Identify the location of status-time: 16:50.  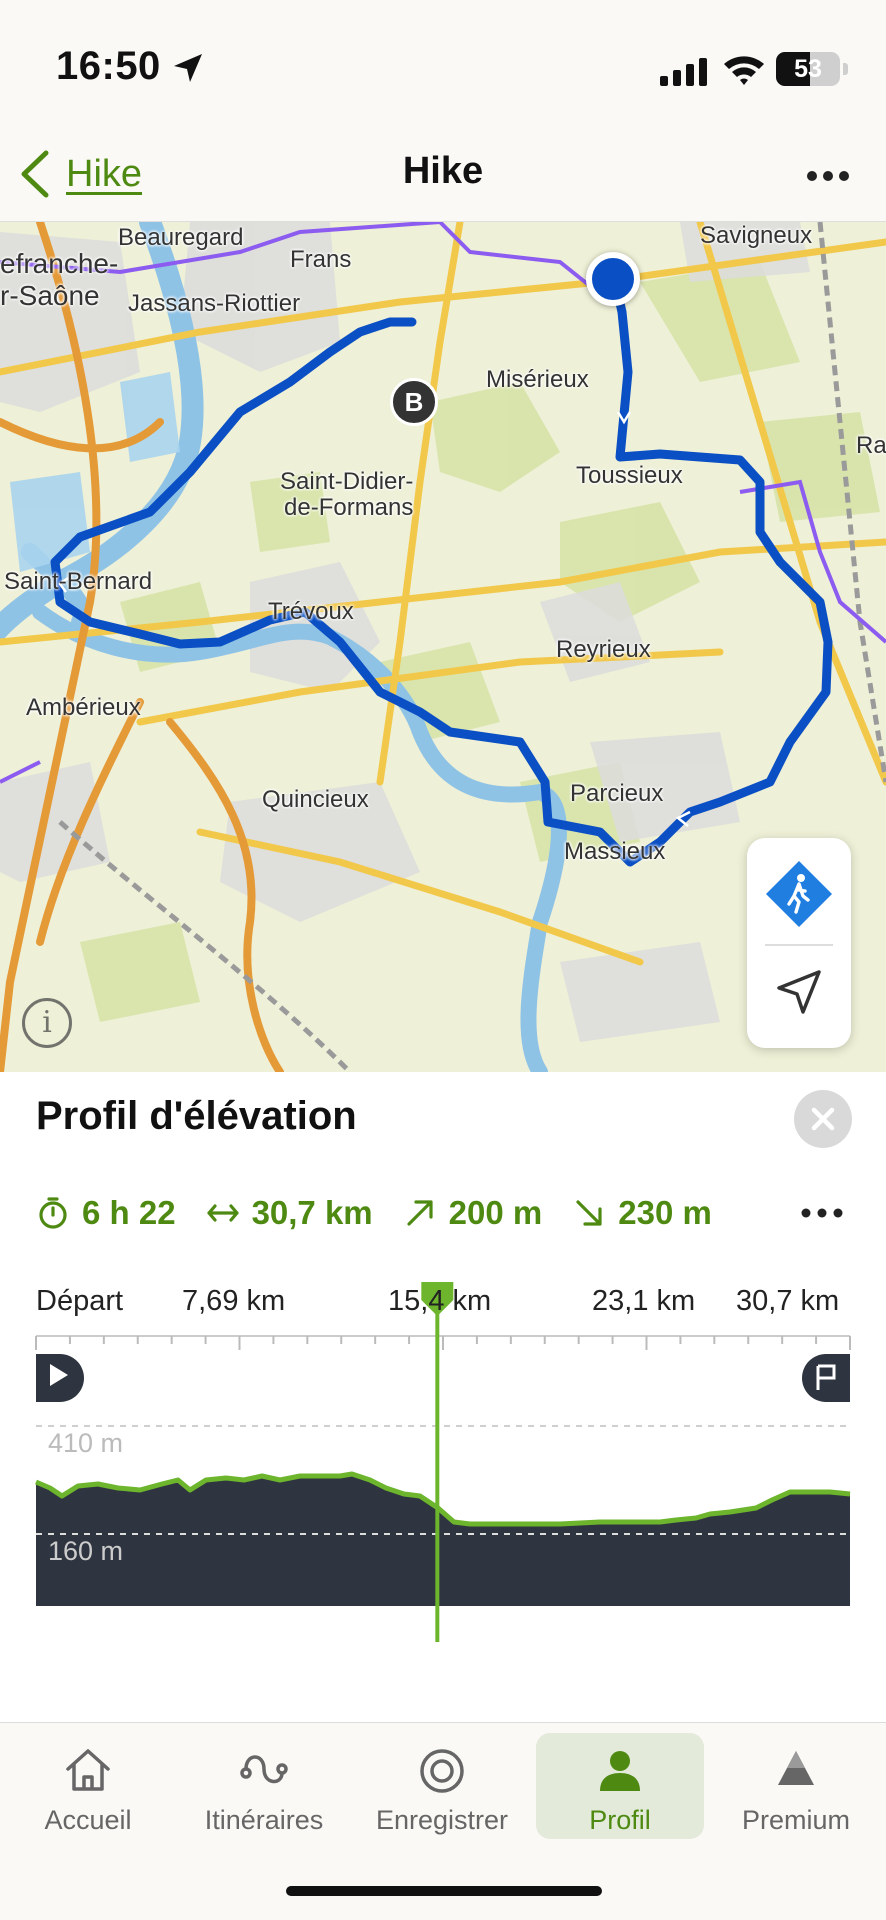
(108, 66).